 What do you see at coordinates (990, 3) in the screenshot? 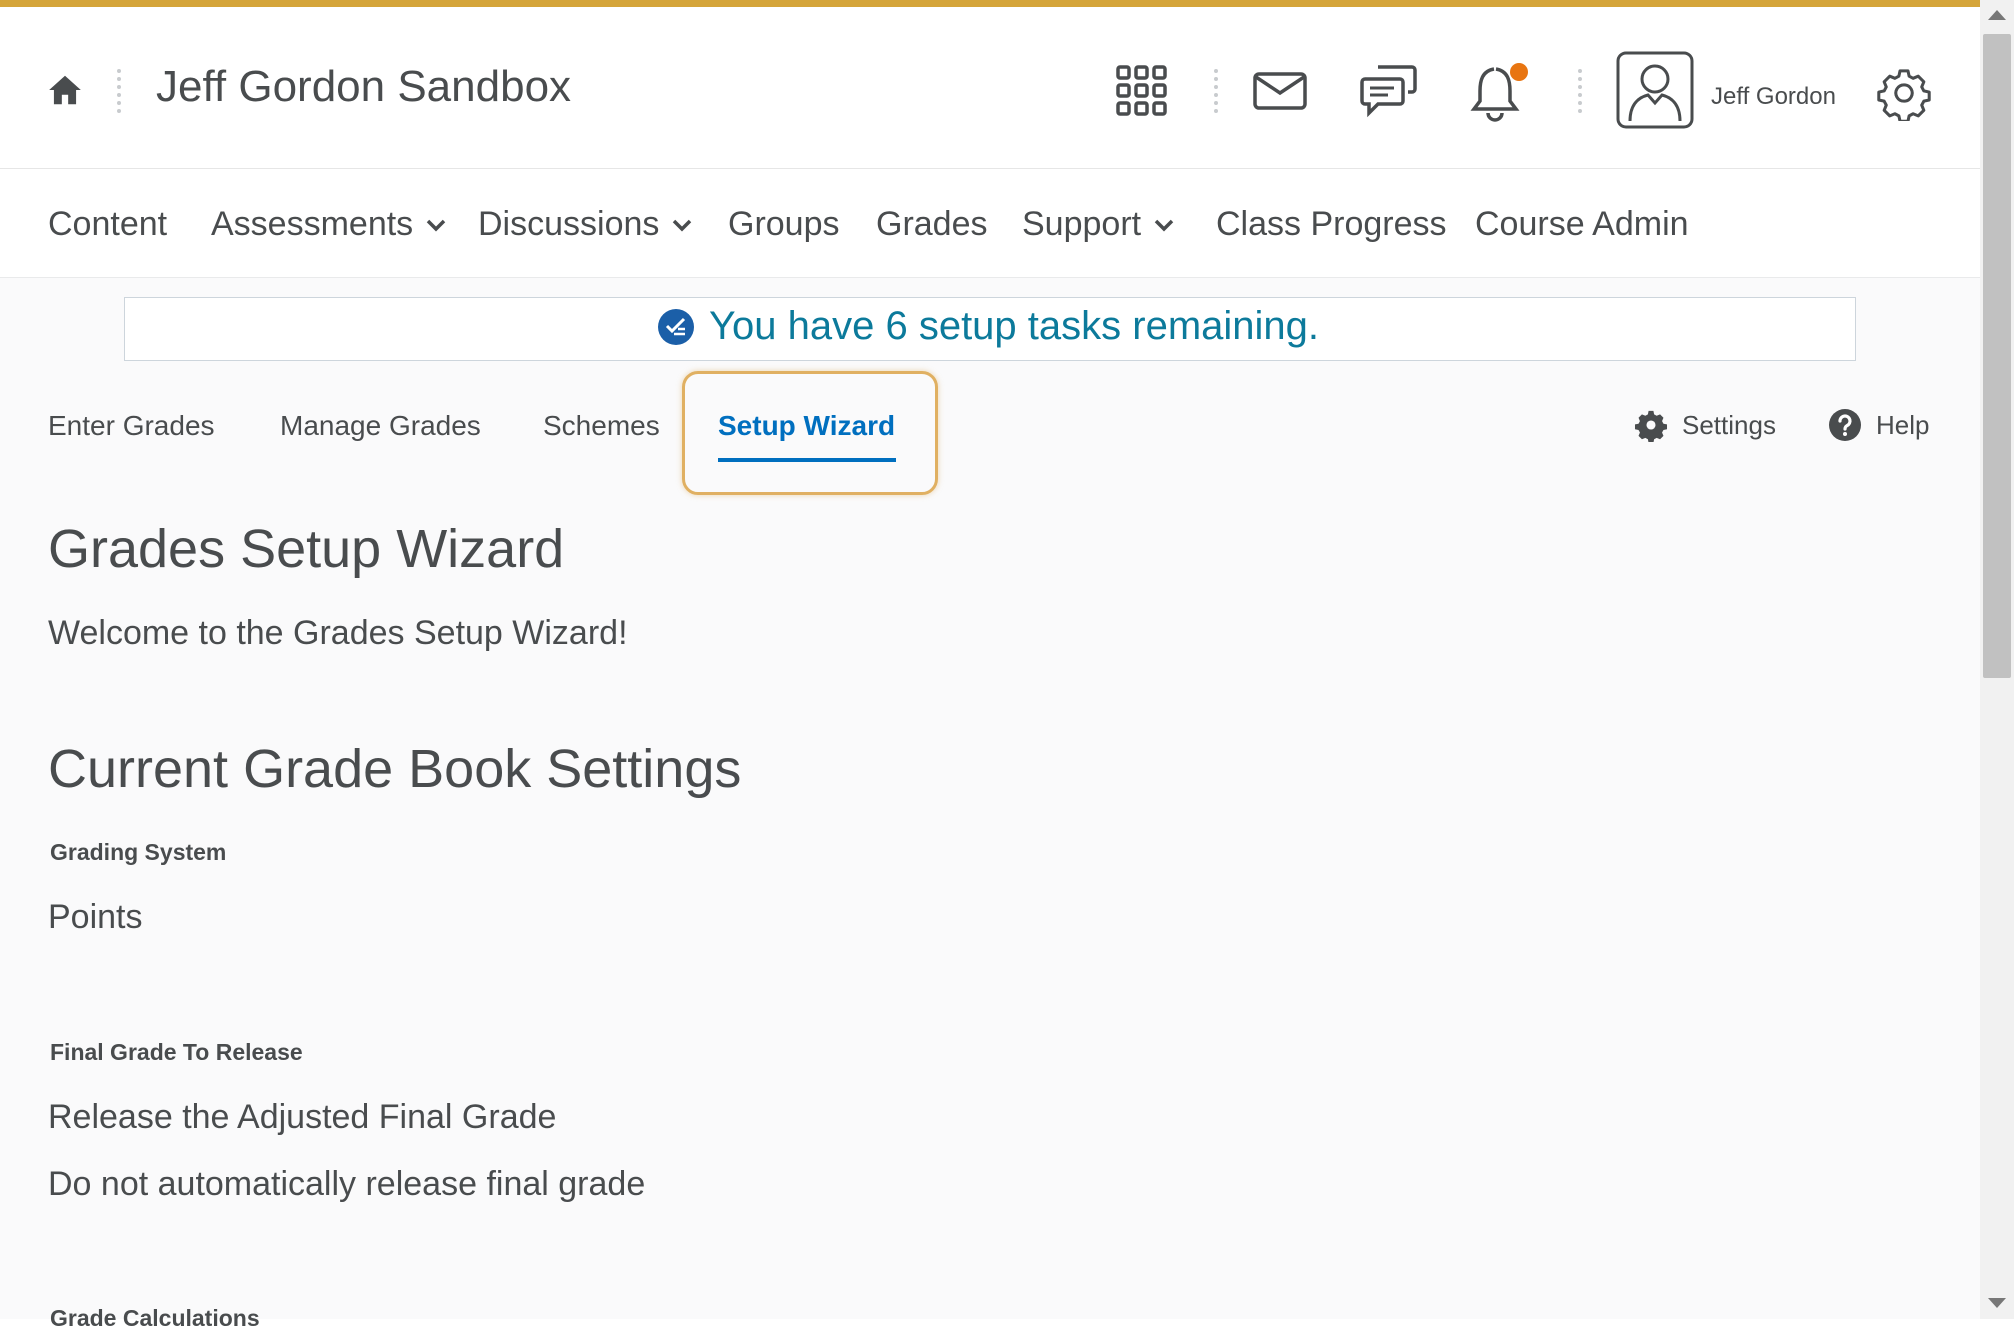
I see `accent-bar` at bounding box center [990, 3].